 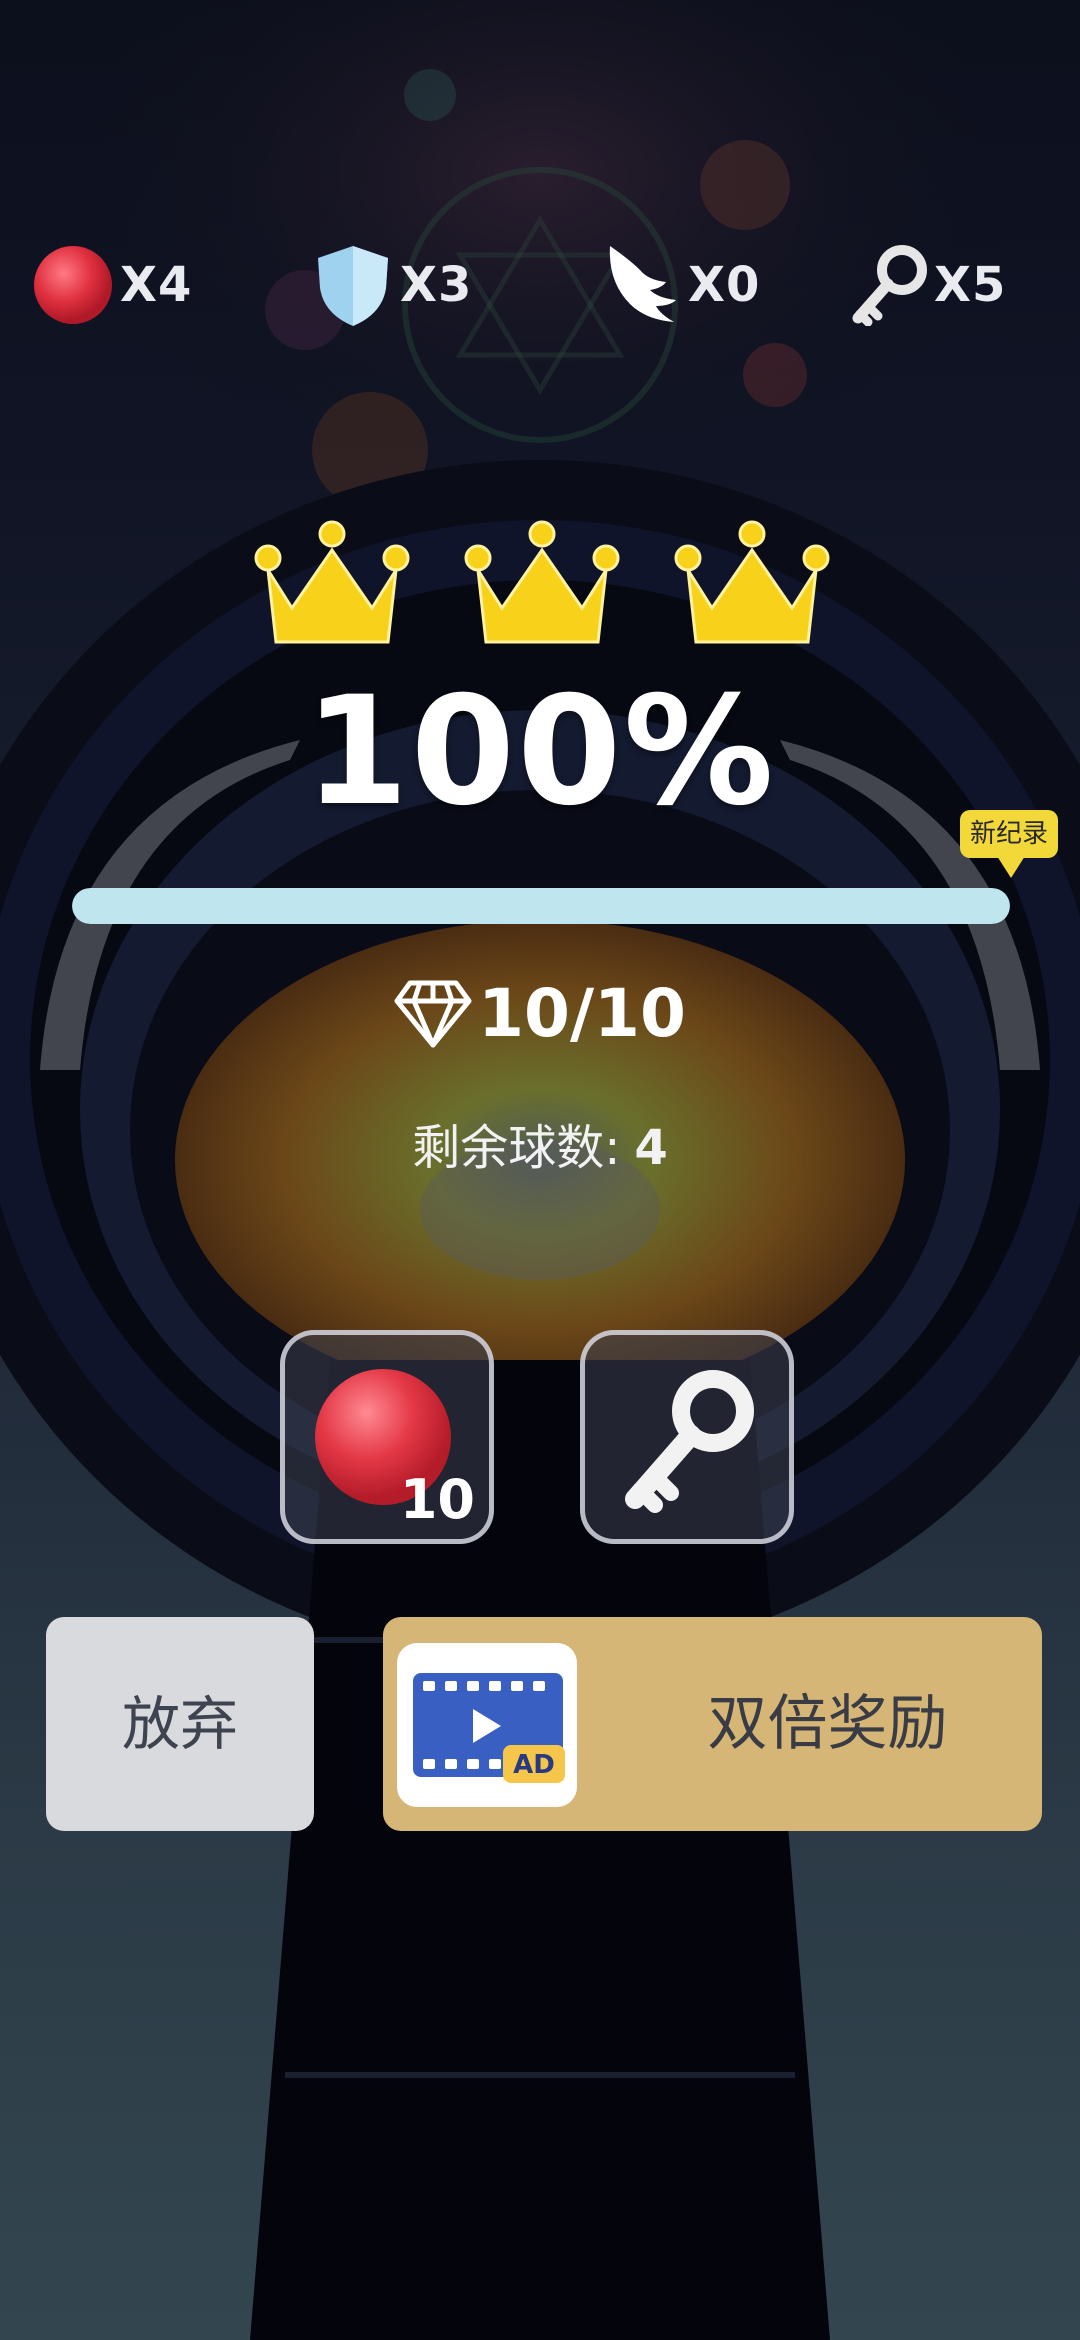 What do you see at coordinates (436, 285) in the screenshot?
I see `shields-count: X3` at bounding box center [436, 285].